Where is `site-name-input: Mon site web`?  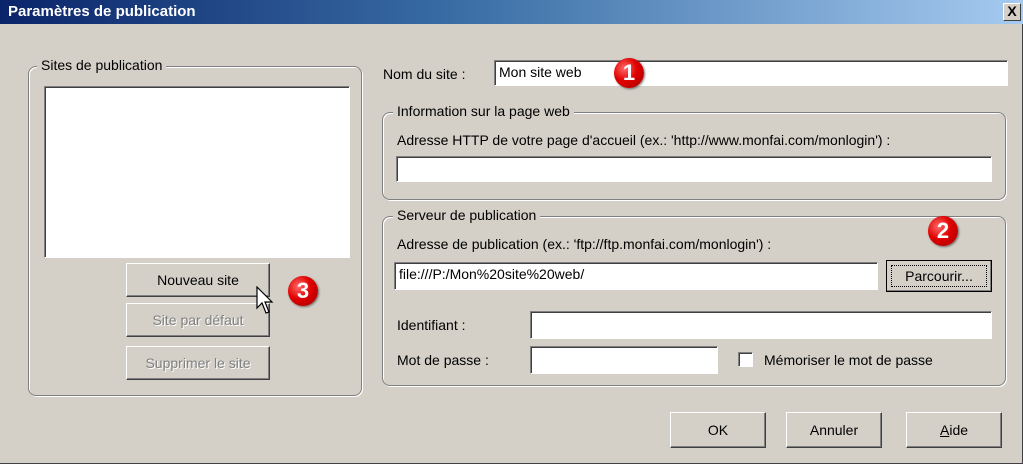 site-name-input: Mon site web is located at coordinates (751, 73).